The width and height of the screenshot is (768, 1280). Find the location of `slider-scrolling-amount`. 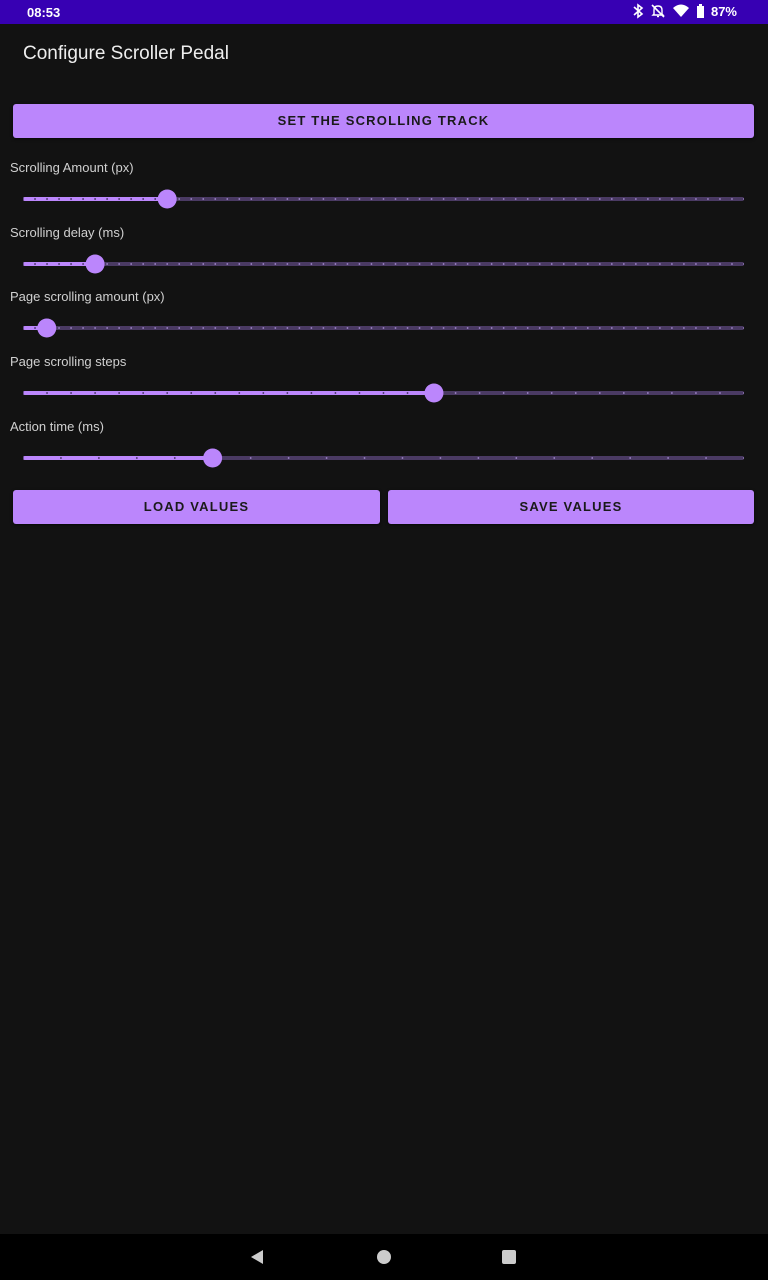

slider-scrolling-amount is located at coordinates (383, 199).